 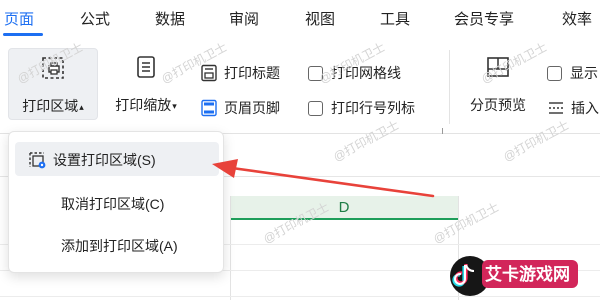 I want to click on print-area-icon, so click(x=53, y=68).